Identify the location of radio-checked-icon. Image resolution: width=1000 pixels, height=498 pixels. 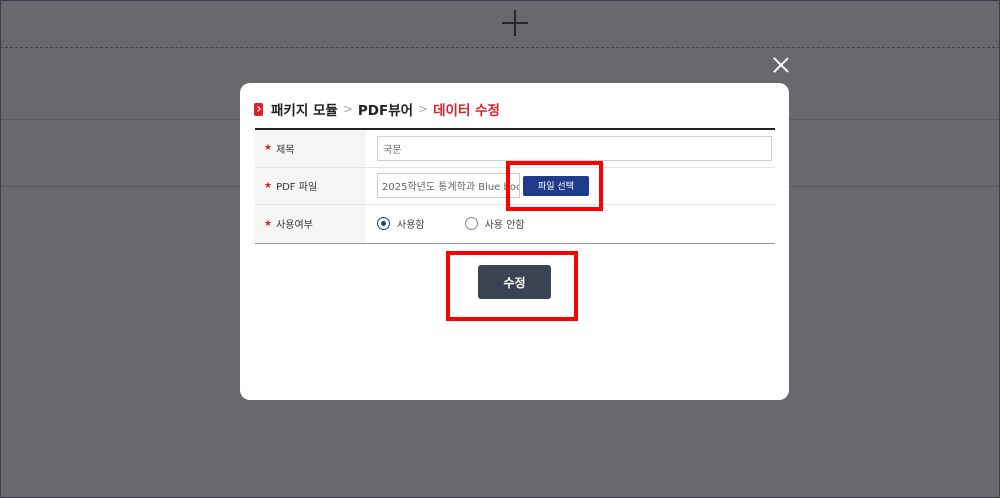
(383, 224).